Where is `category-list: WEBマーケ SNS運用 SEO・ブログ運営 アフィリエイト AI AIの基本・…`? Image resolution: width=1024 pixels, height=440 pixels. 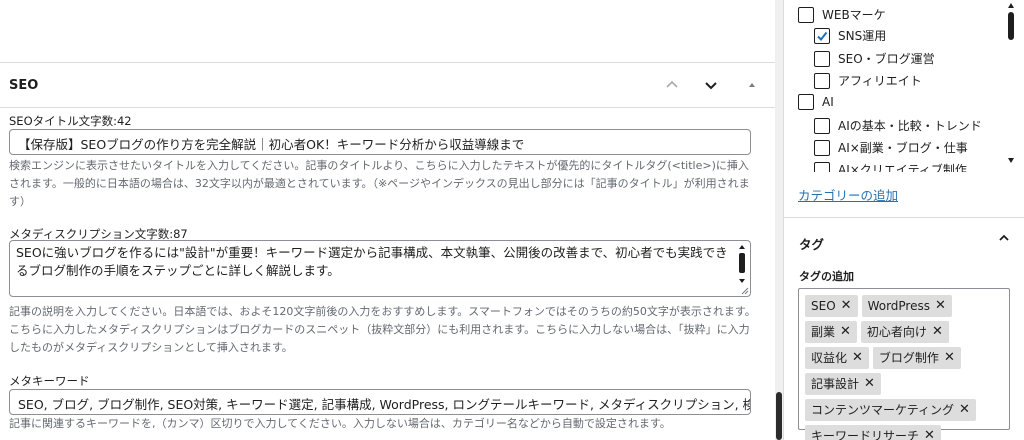
category-list: WEBマーケ SNS運用 SEO・ブログ運営 アフィリエイト AI AIの基本・… is located at coordinates (904, 86).